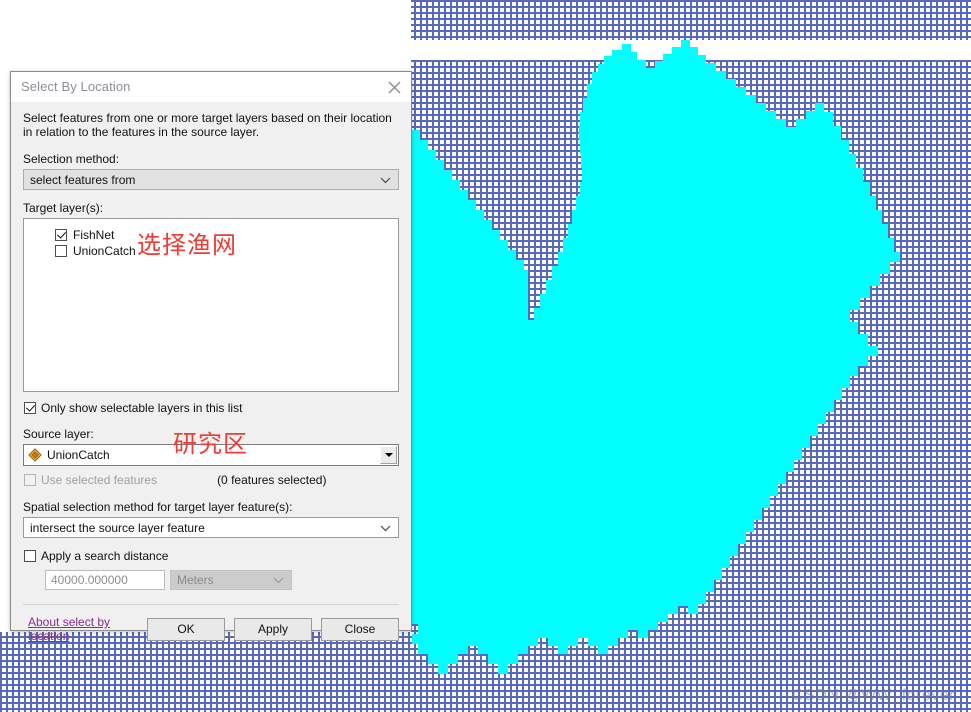  Describe the element at coordinates (211, 235) in the screenshot. I see `list-item: FishNet` at that location.